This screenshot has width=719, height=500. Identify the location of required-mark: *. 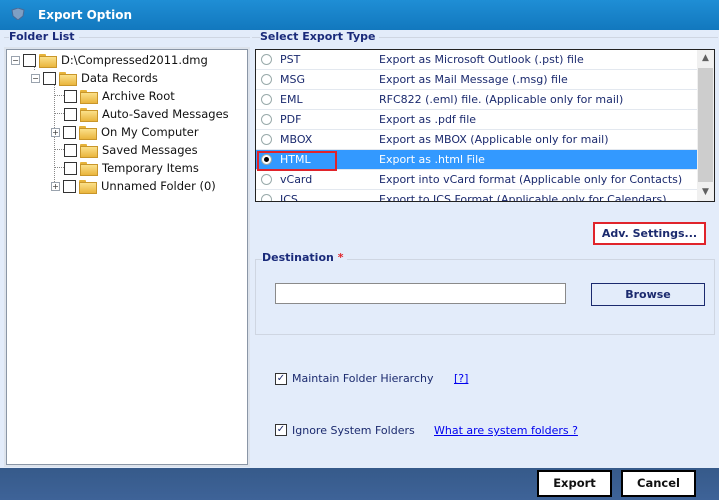
(340, 257).